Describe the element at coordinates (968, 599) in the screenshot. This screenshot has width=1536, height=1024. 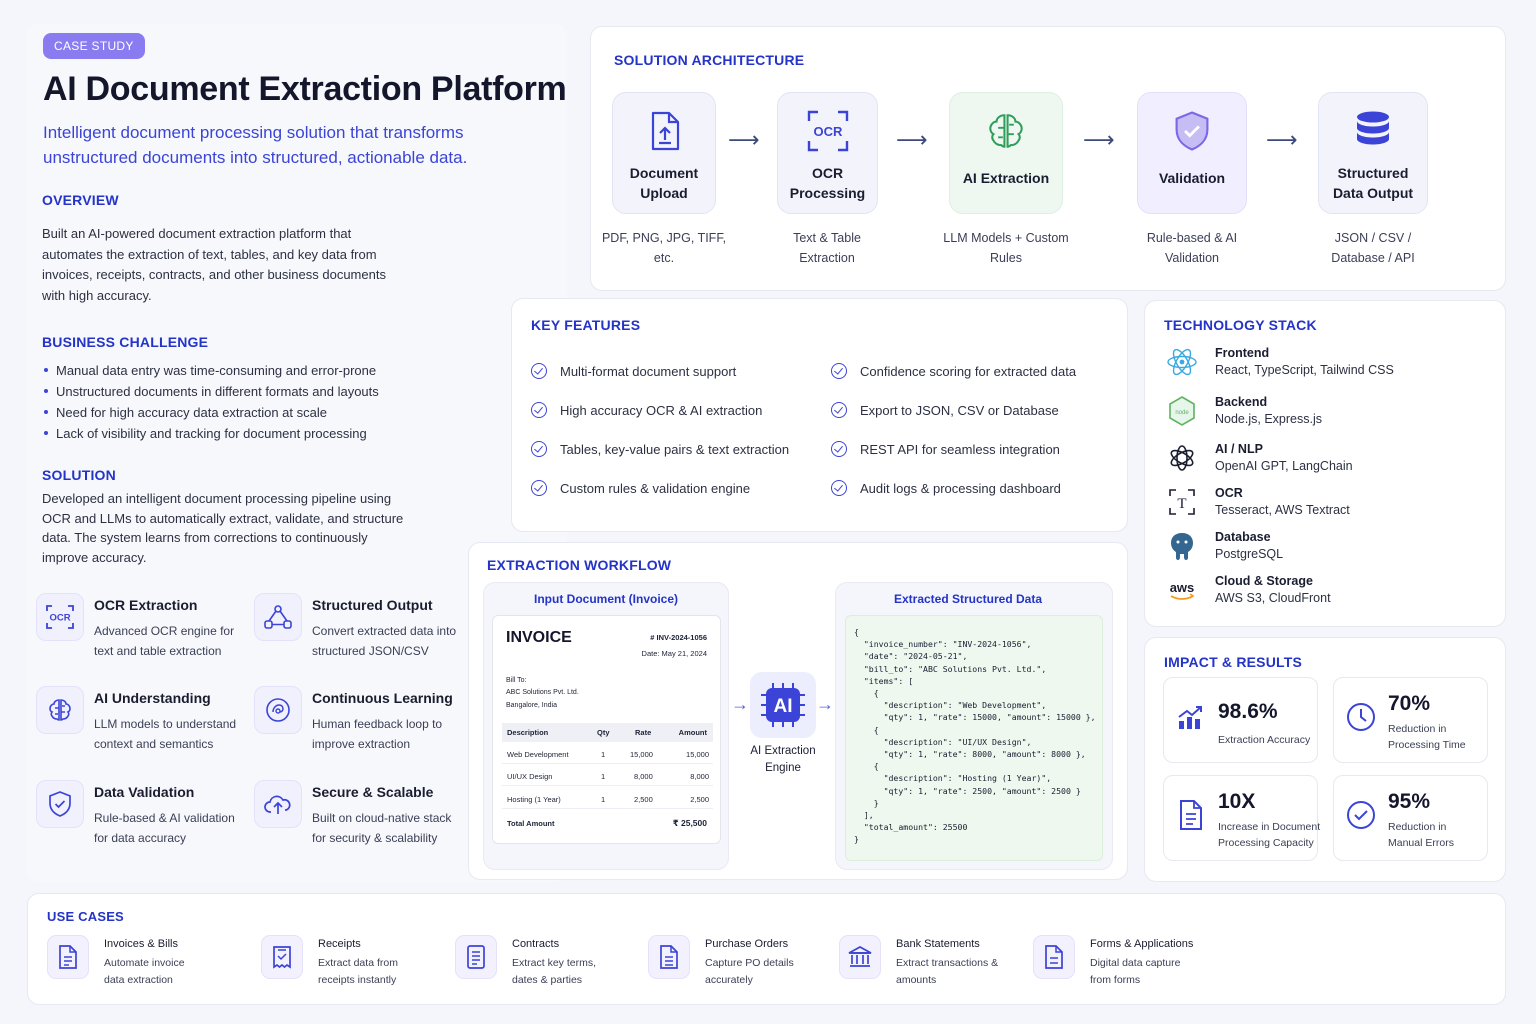
I see `extracted-data-title: Extracted Structured Data` at that location.